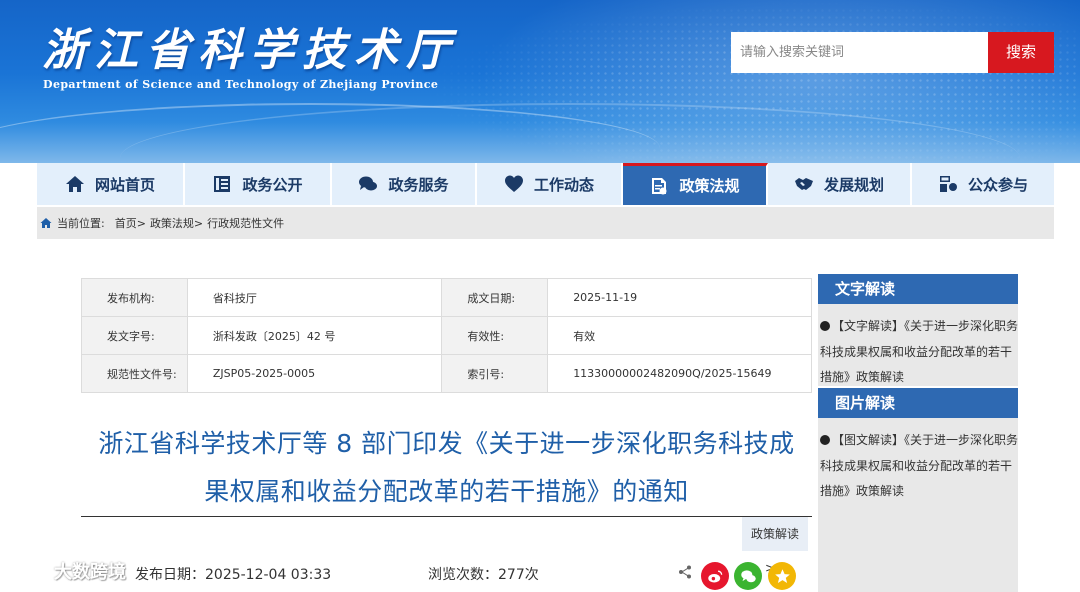  Describe the element at coordinates (918, 403) in the screenshot. I see `sidebar-section-title: 图片解读` at that location.